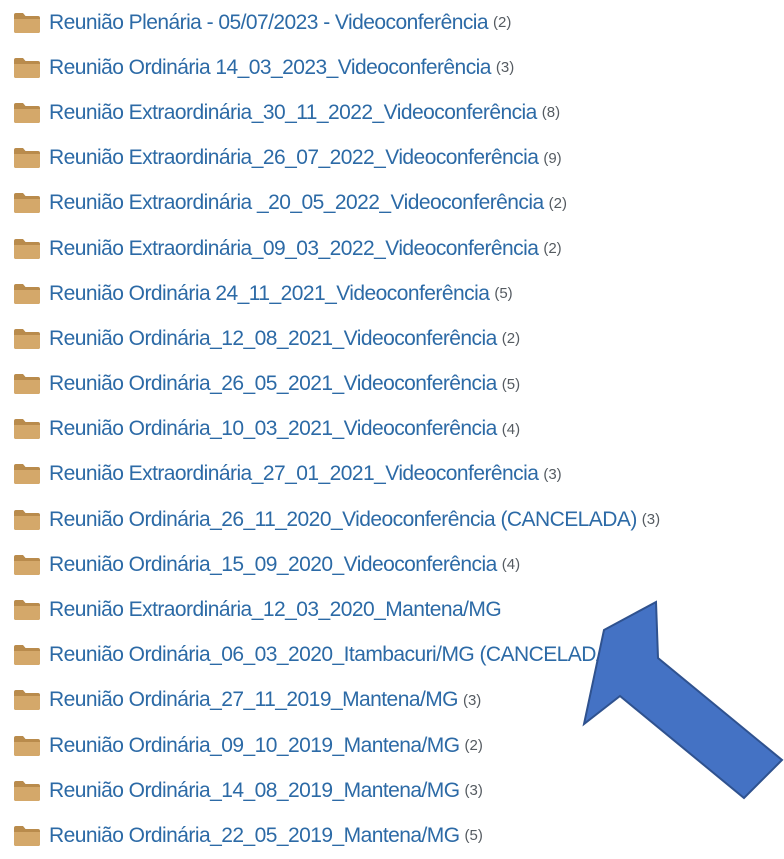 The image size is (784, 859). Describe the element at coordinates (254, 836) in the screenshot. I see `folder-link: Reunião Ordinária_22_05_2019_Mantena/MG` at that location.